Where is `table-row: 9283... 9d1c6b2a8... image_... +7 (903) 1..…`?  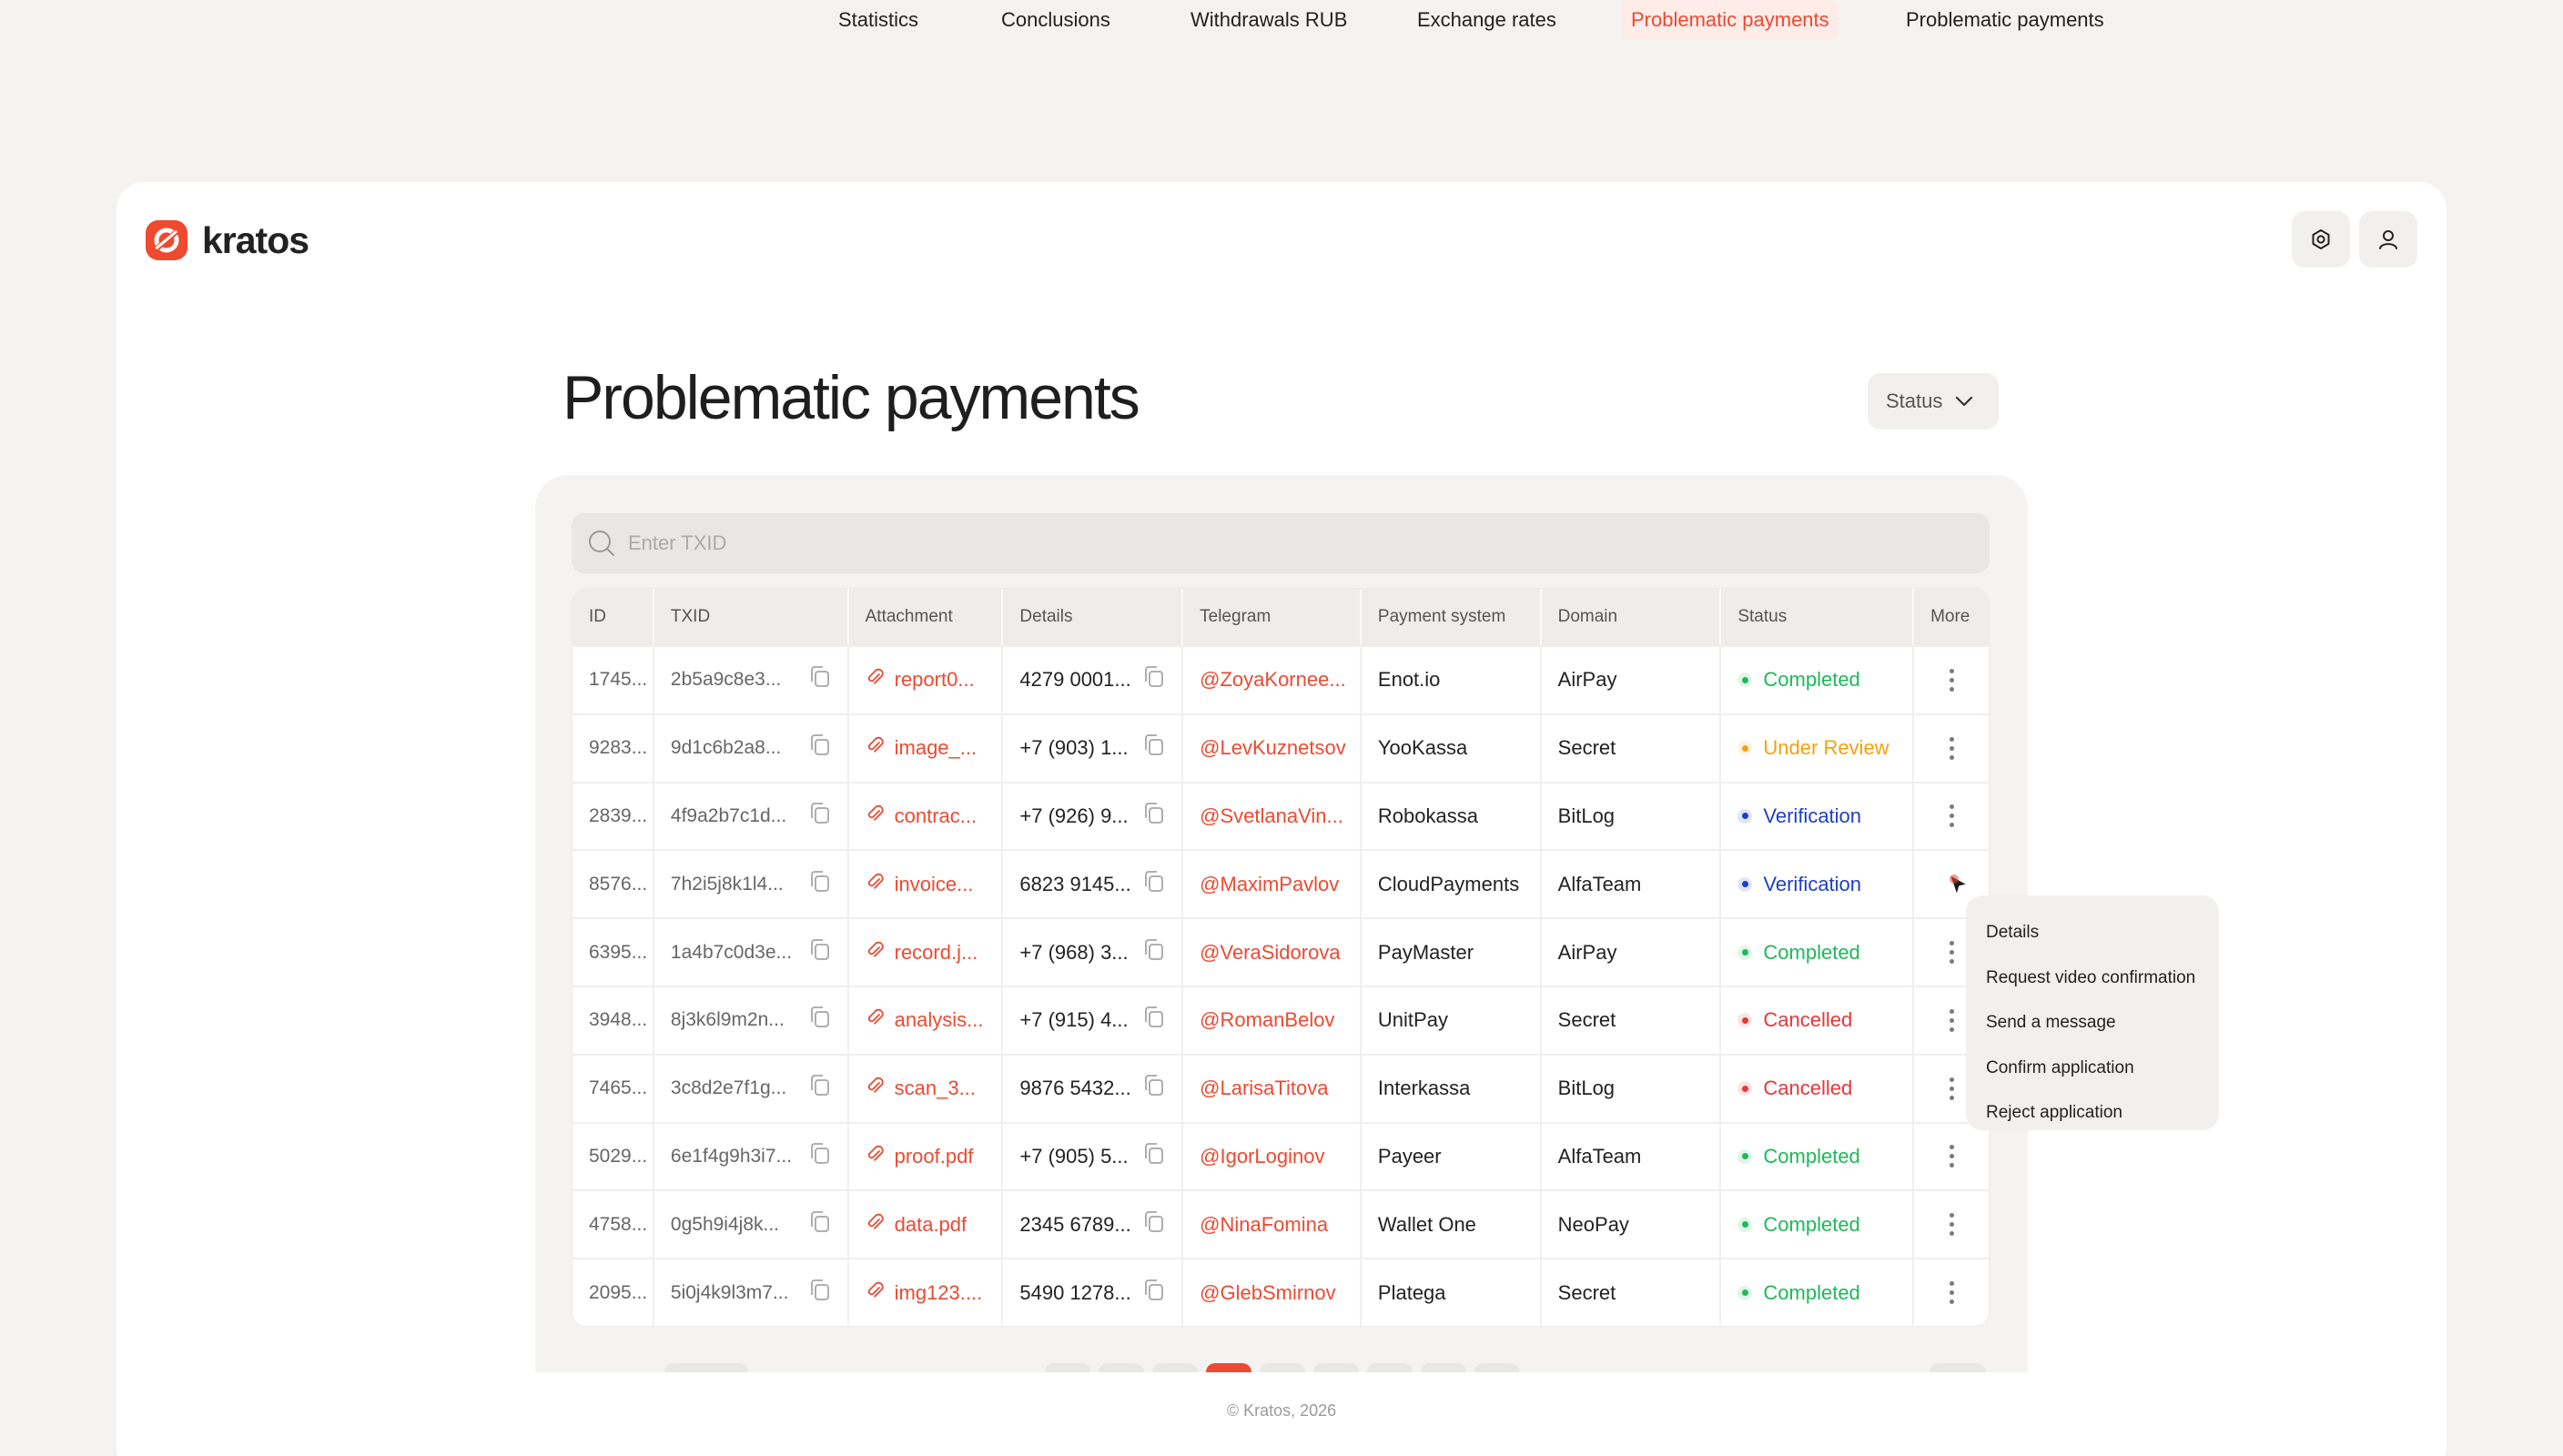
table-row: 9283... 9d1c6b2a8... image_... +7 (903) 1..… is located at coordinates (1280, 747).